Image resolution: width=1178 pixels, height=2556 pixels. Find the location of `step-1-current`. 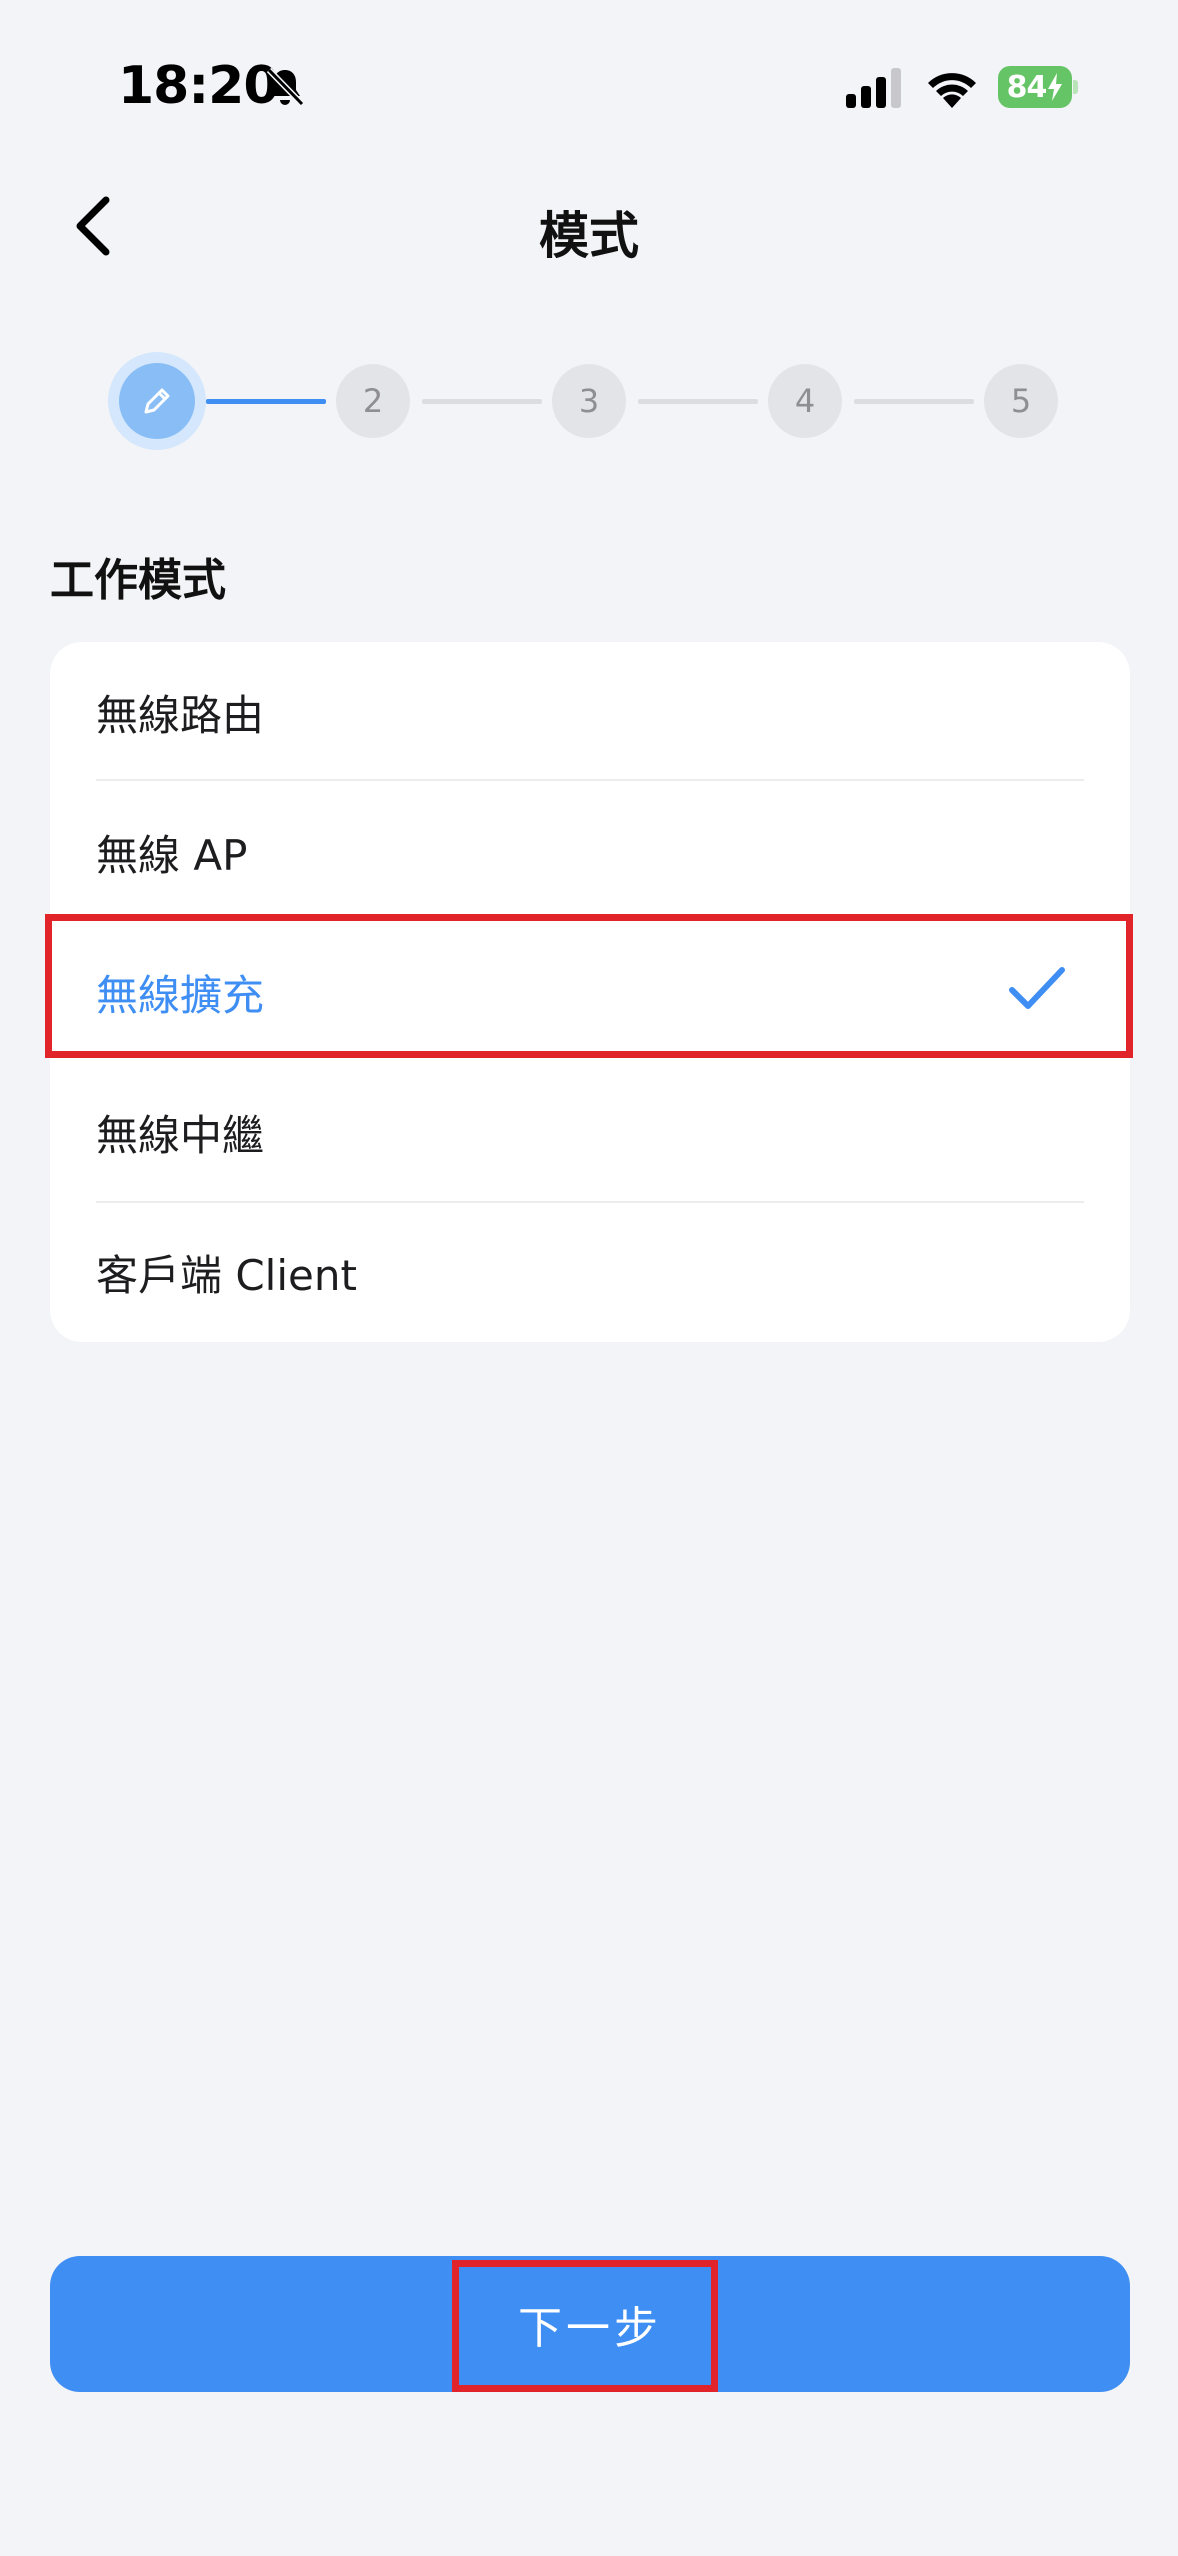

step-1-current is located at coordinates (157, 401).